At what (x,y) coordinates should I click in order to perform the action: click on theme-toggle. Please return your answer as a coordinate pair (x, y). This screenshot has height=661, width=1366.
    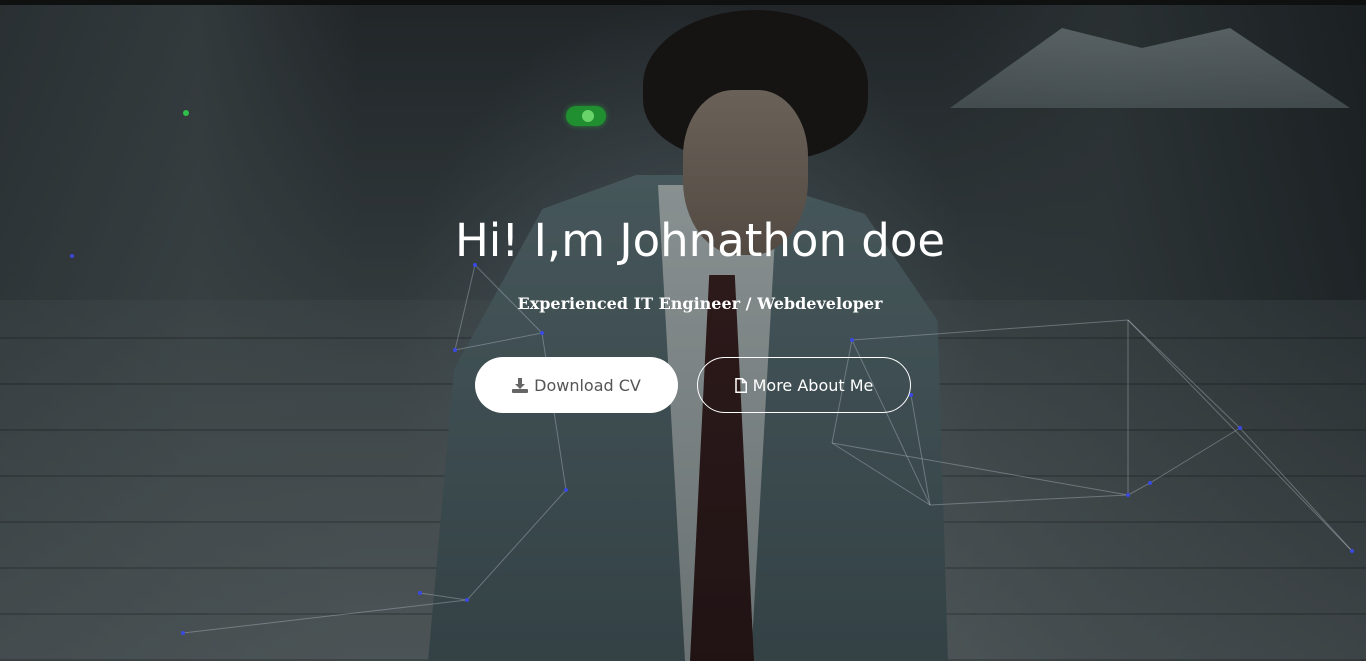
    Looking at the image, I should click on (586, 116).